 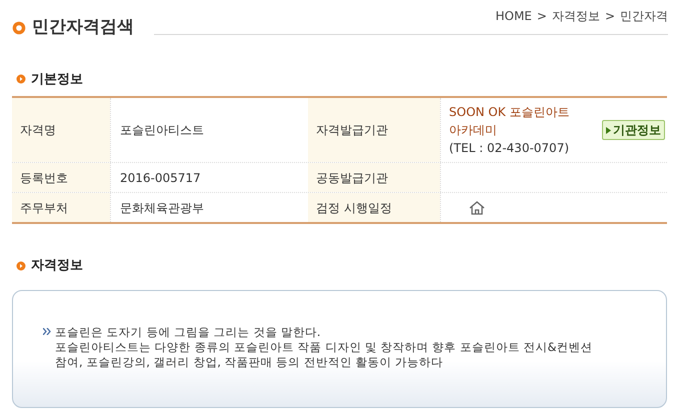 What do you see at coordinates (513, 16) in the screenshot?
I see `breadcrumb-link: HOME` at bounding box center [513, 16].